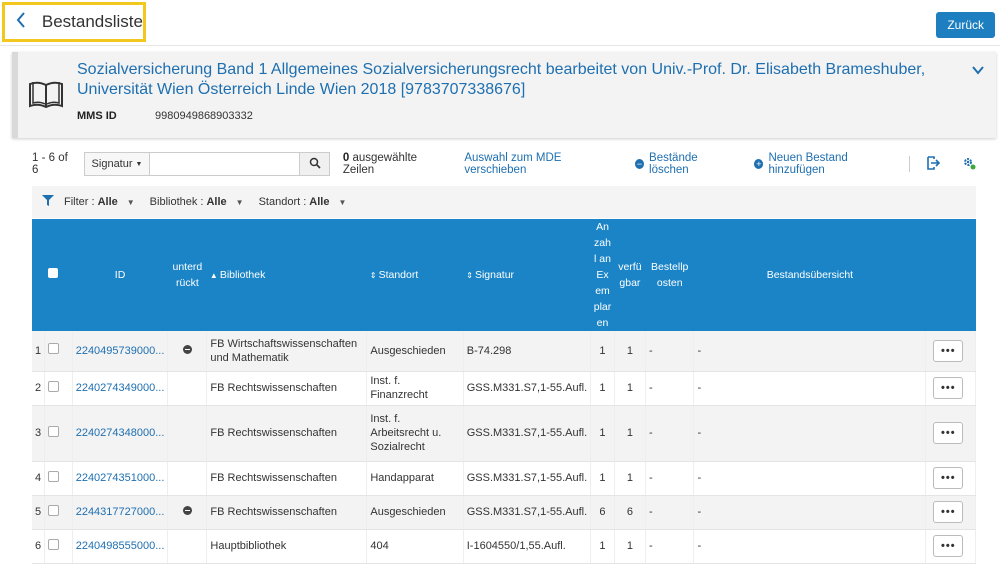 The height and width of the screenshot is (564, 1000). What do you see at coordinates (287, 546) in the screenshot?
I see `row-library: Hauptbibliothek` at bounding box center [287, 546].